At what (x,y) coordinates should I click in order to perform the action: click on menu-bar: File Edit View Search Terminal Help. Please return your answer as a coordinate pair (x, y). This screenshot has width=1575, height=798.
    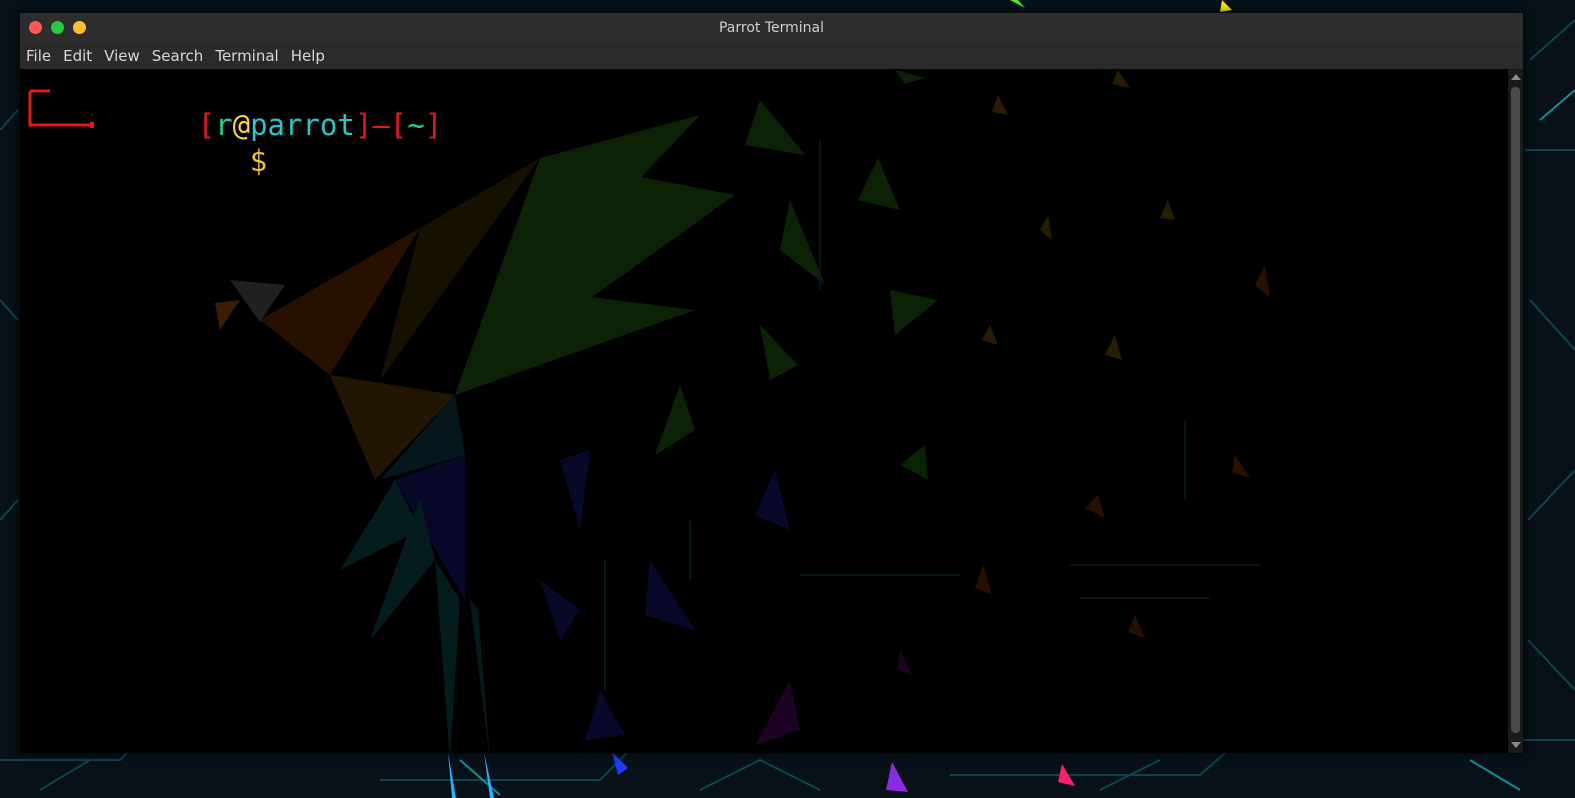
    Looking at the image, I should click on (771, 56).